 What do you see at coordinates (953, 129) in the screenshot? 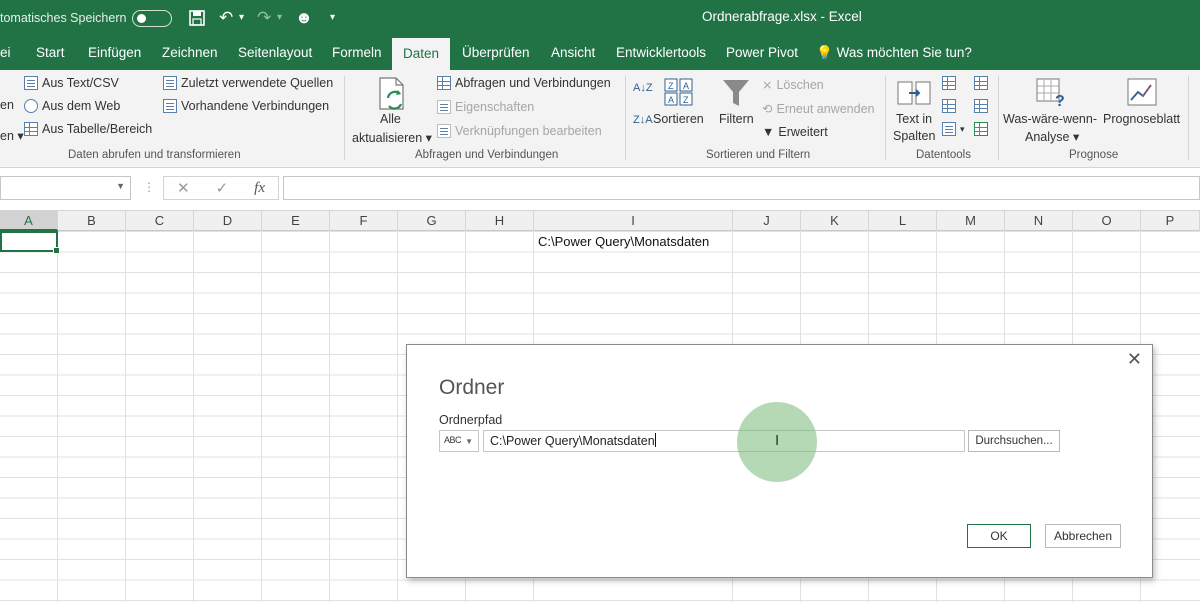
I see `data-validation-icon: ▾` at bounding box center [953, 129].